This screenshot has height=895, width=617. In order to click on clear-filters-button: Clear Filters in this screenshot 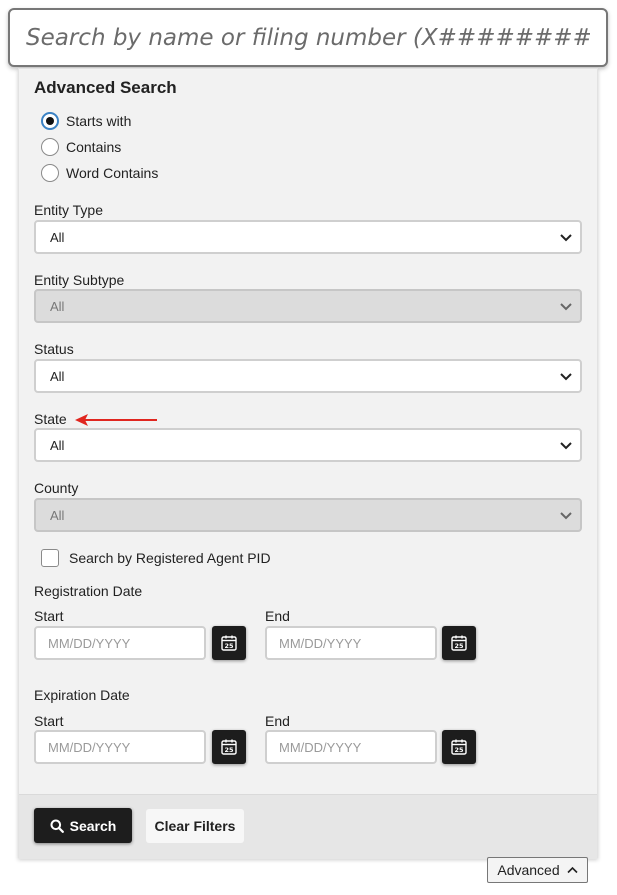, I will do `click(195, 826)`.